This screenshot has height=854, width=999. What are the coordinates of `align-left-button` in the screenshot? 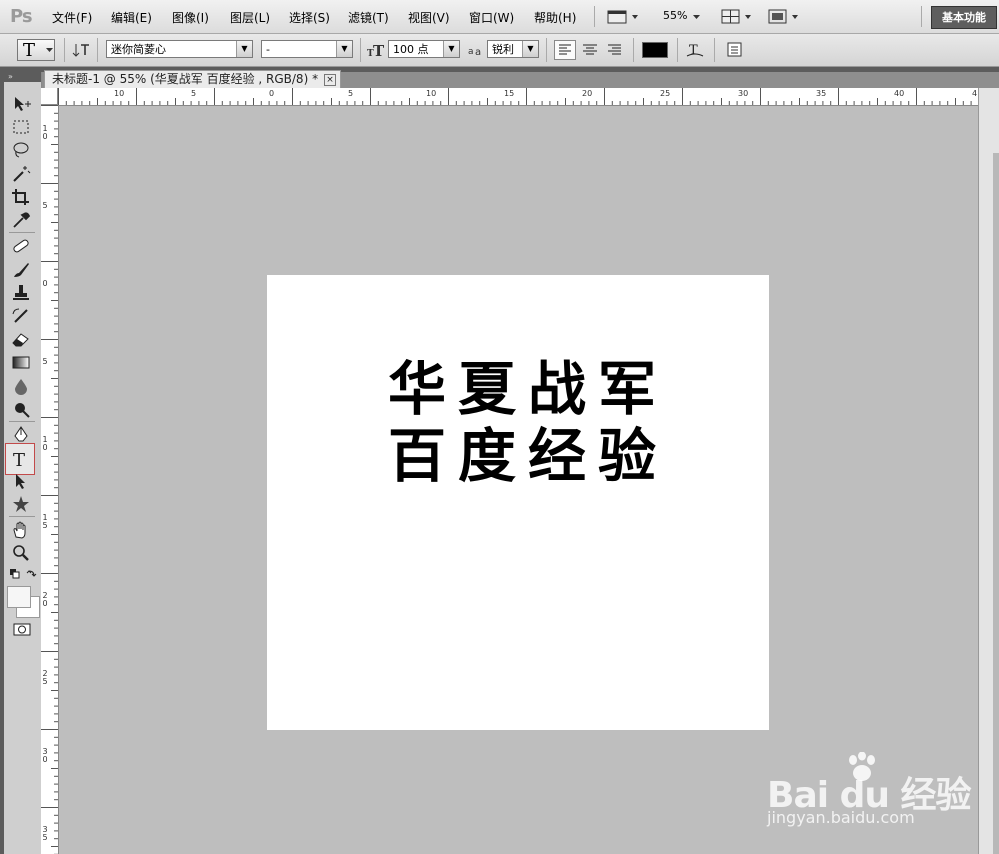 It's located at (565, 50).